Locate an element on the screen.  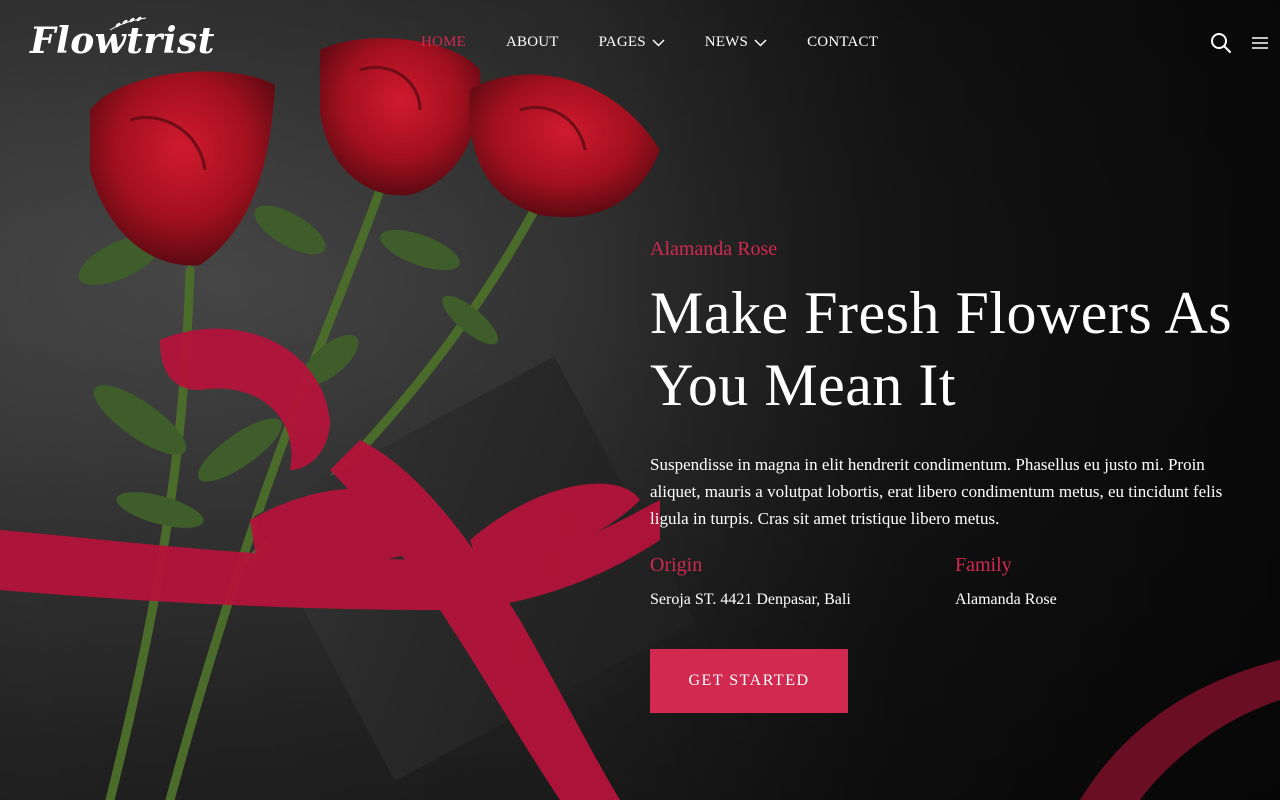
origin-value: Seroja ST. 4421 Denpasar, Bali is located at coordinates (750, 599).